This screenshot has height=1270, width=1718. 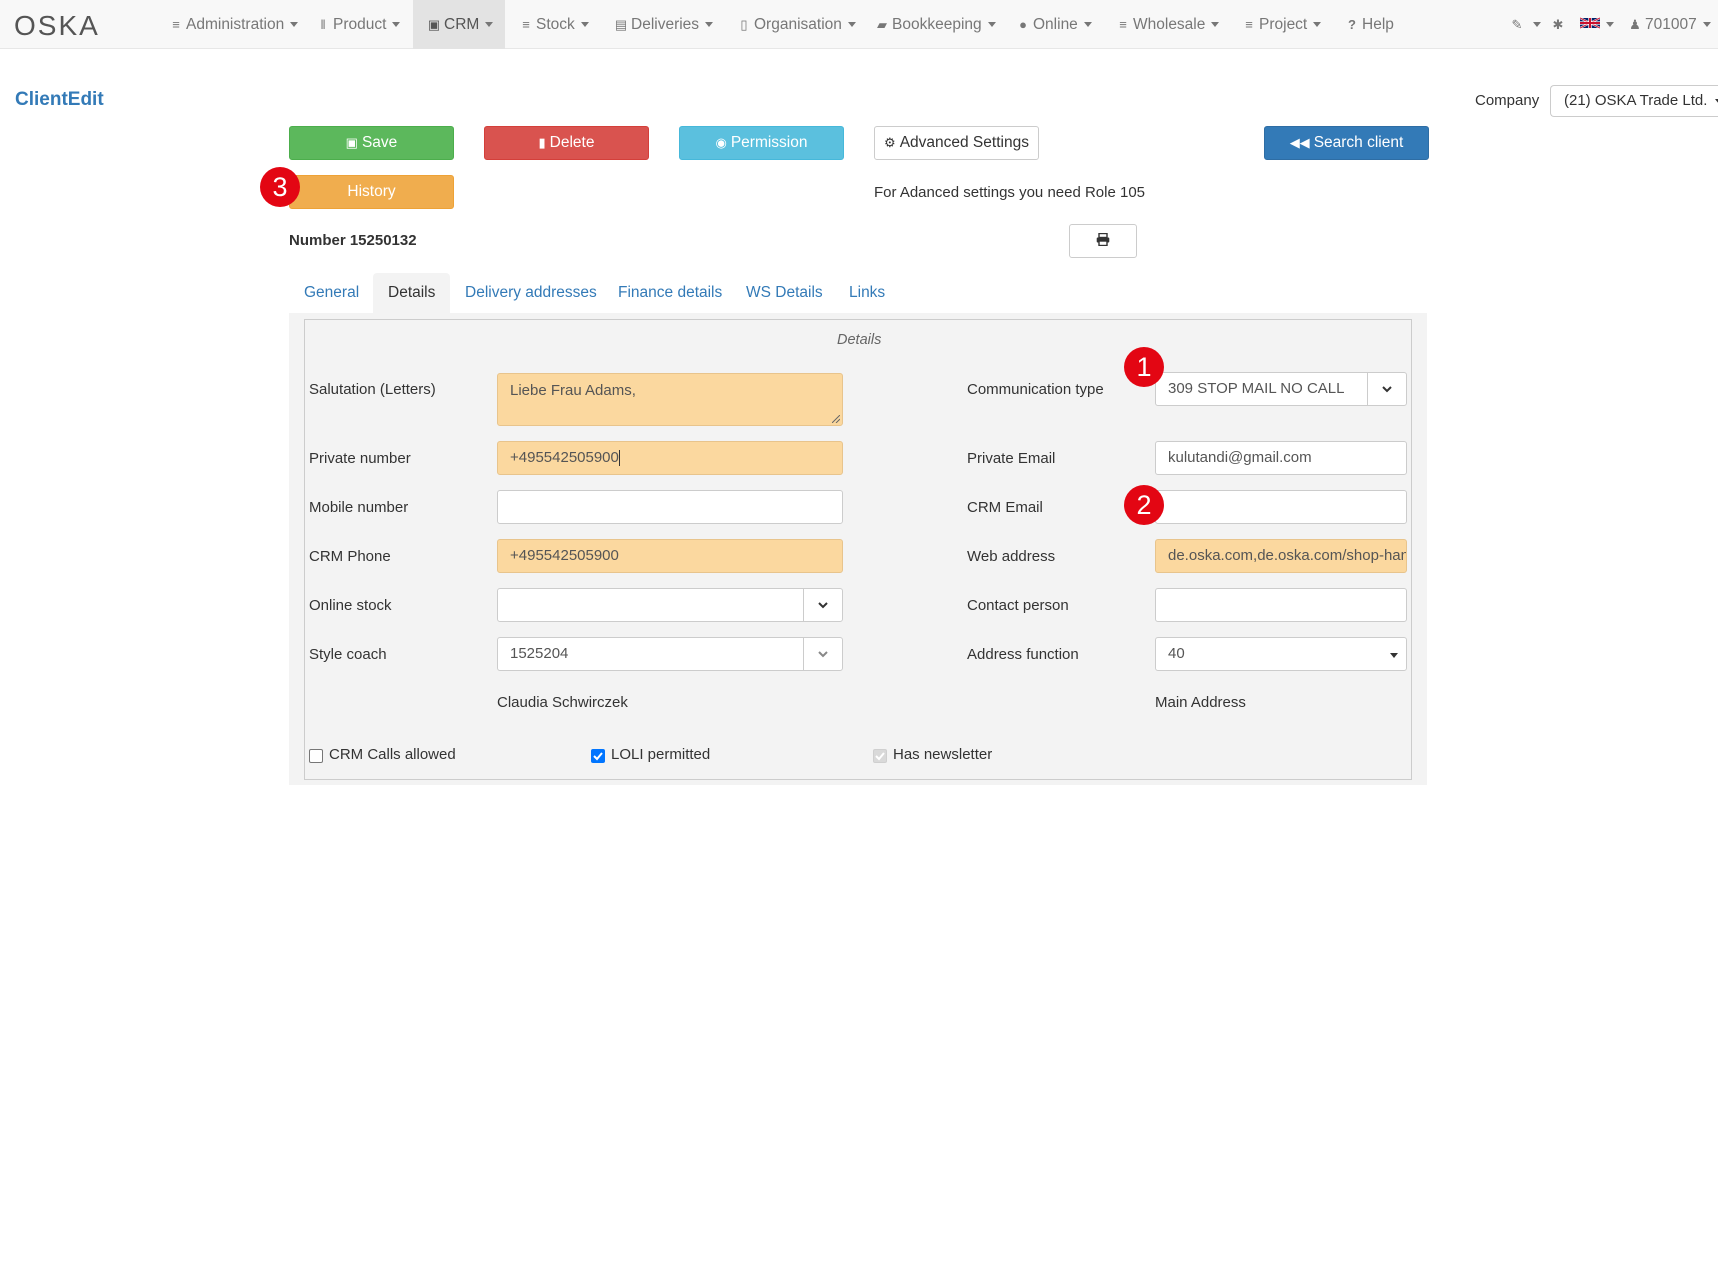 I want to click on fieldset-legend: Details, so click(x=859, y=340).